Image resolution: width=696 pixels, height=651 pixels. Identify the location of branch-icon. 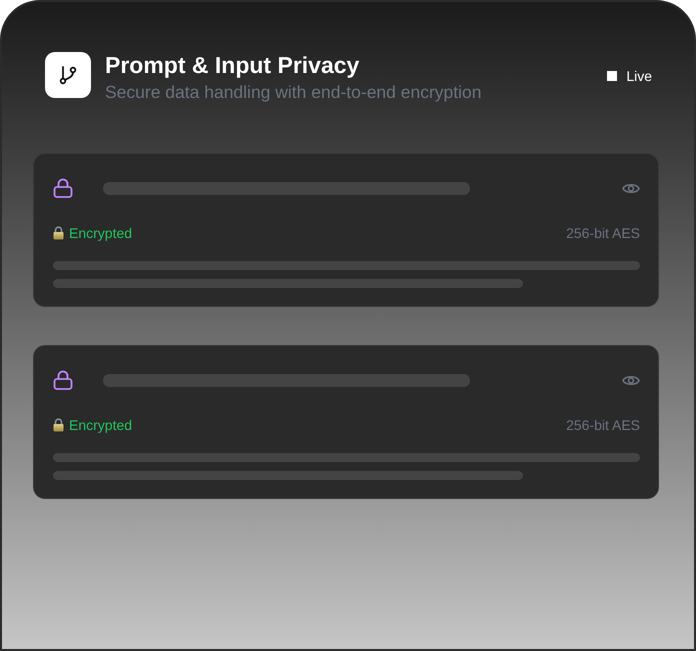
(68, 75).